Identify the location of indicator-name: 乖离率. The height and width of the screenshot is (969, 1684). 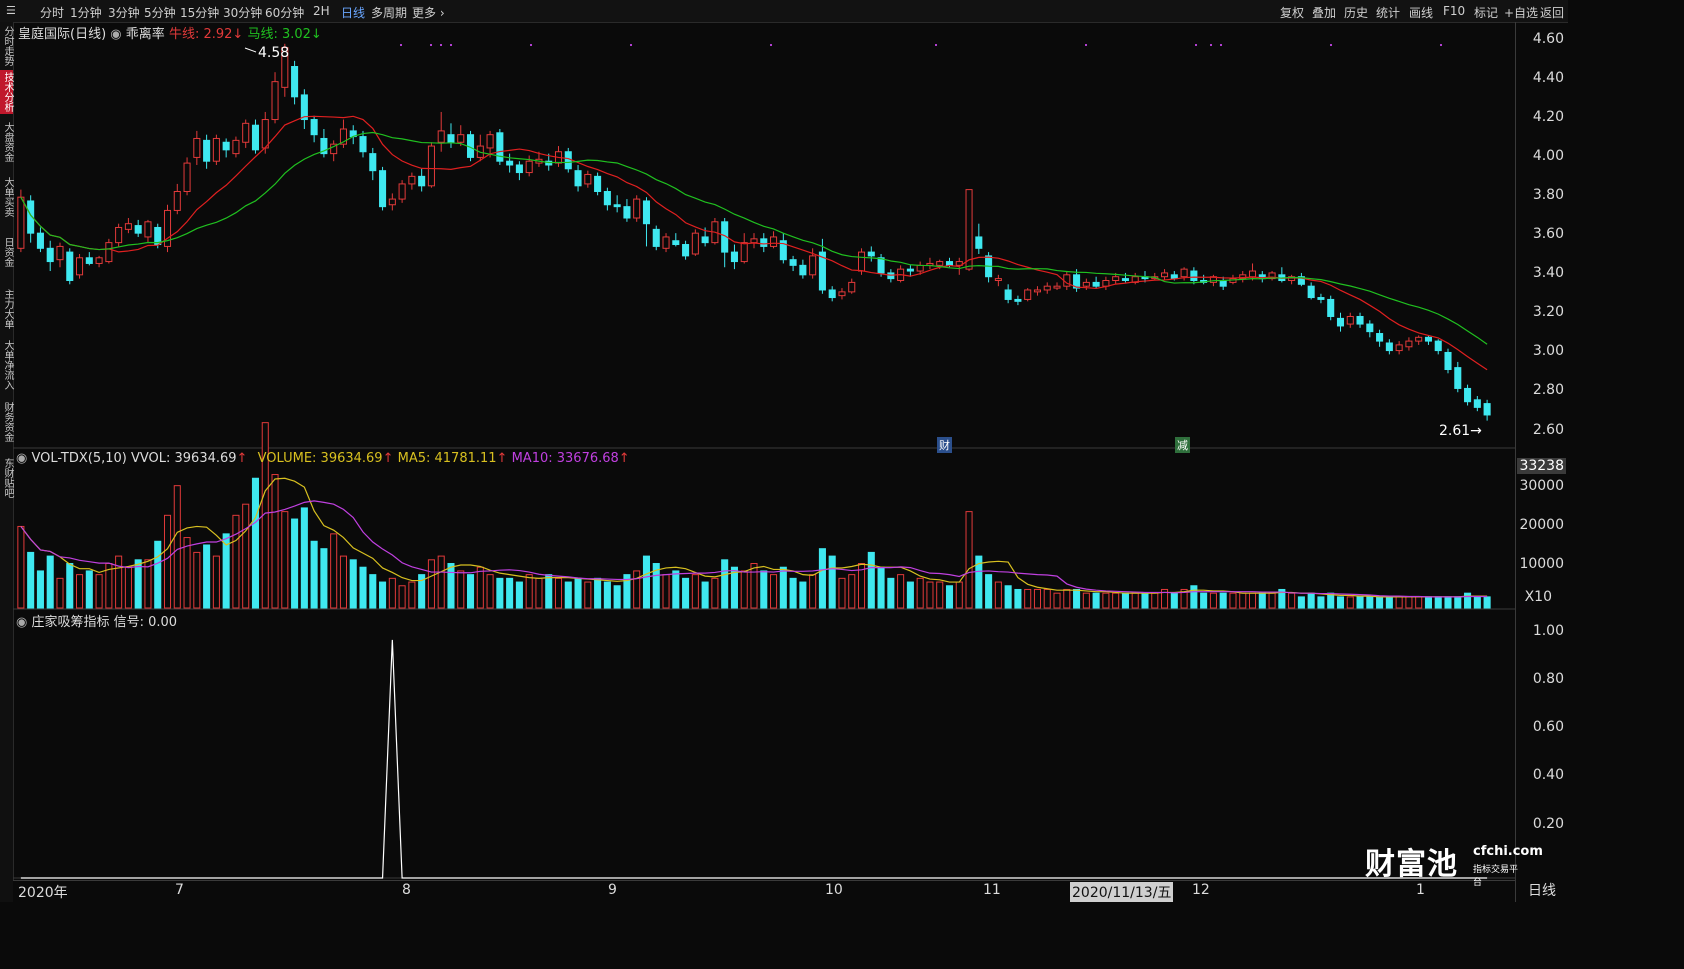
(145, 34).